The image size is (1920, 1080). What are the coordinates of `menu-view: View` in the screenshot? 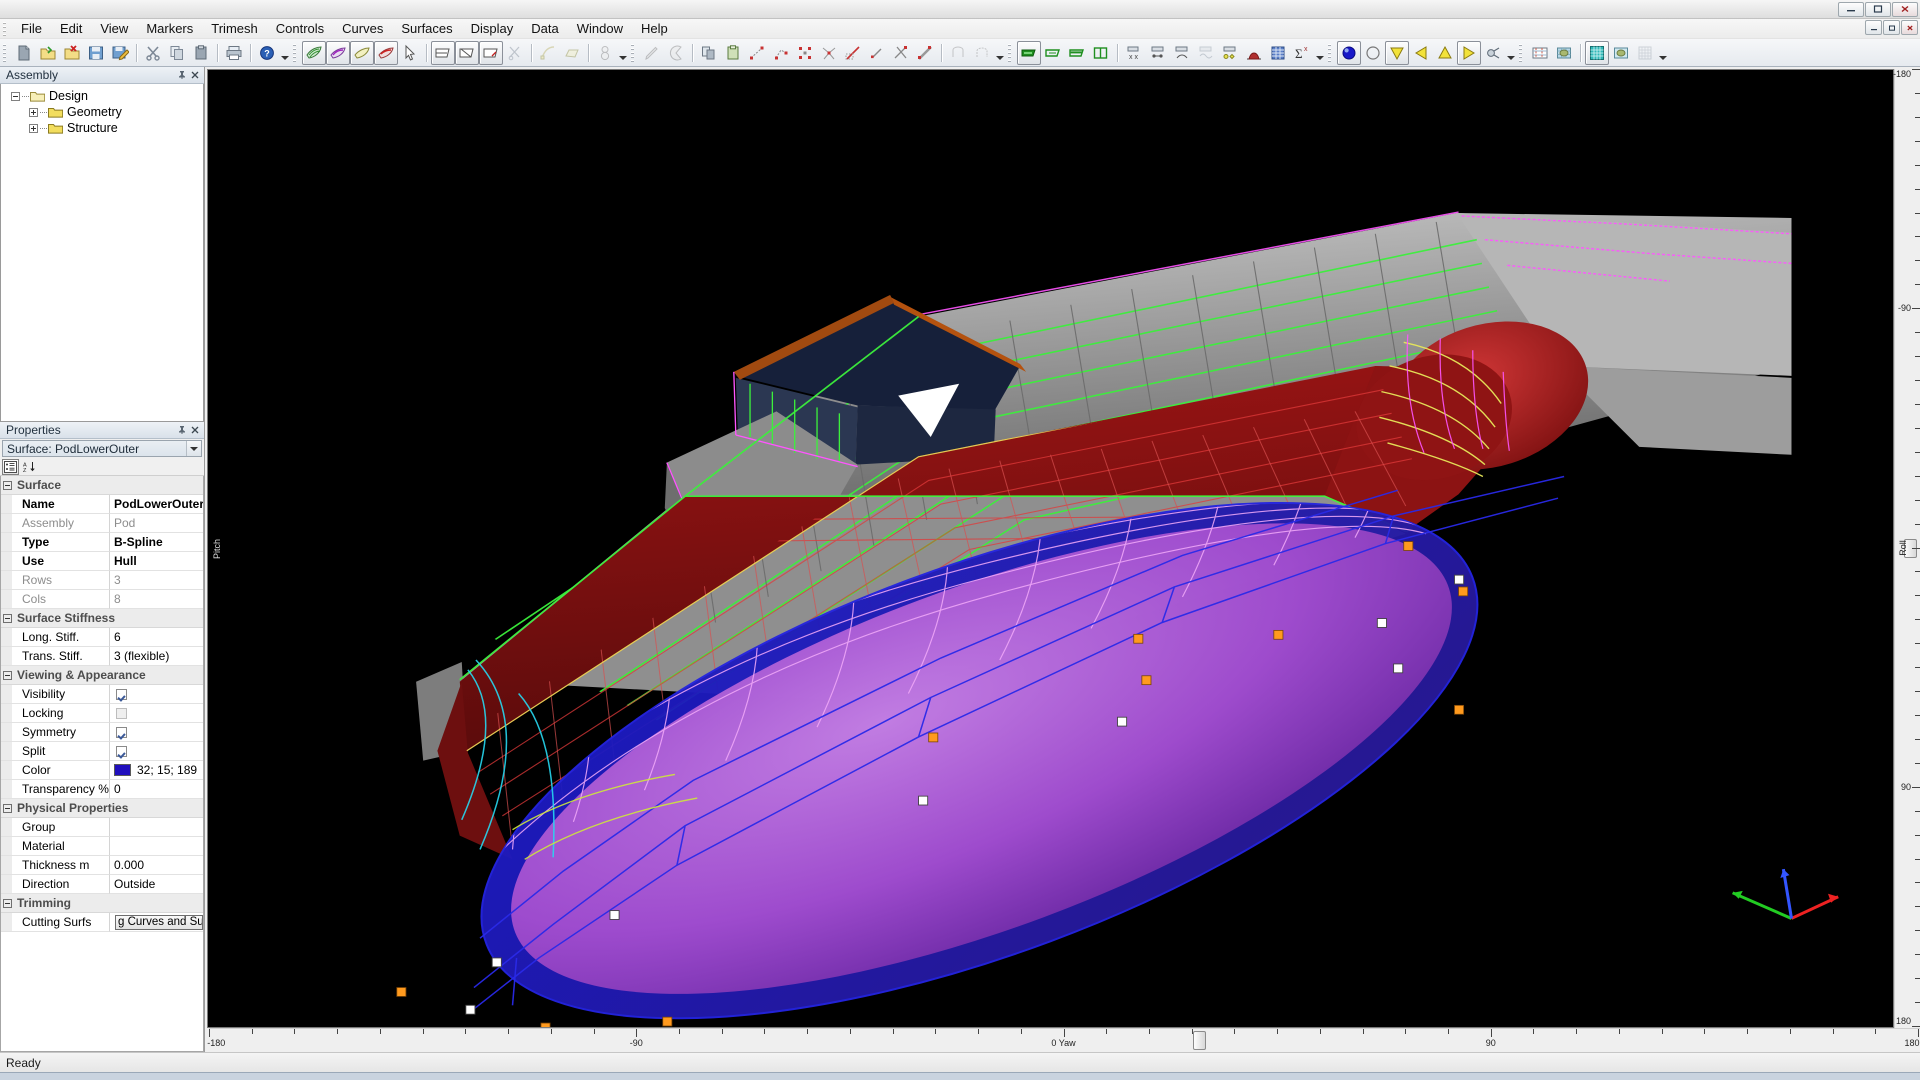 It's located at (114, 29).